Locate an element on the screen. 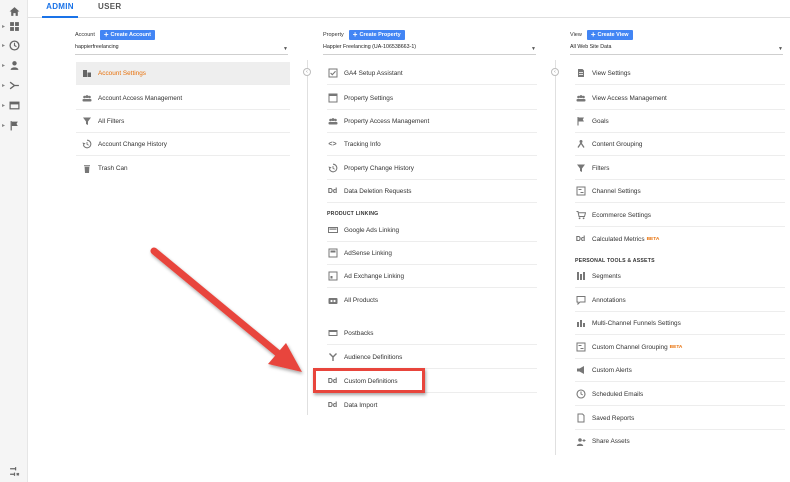  view-item-label: Share Assets is located at coordinates (611, 441).